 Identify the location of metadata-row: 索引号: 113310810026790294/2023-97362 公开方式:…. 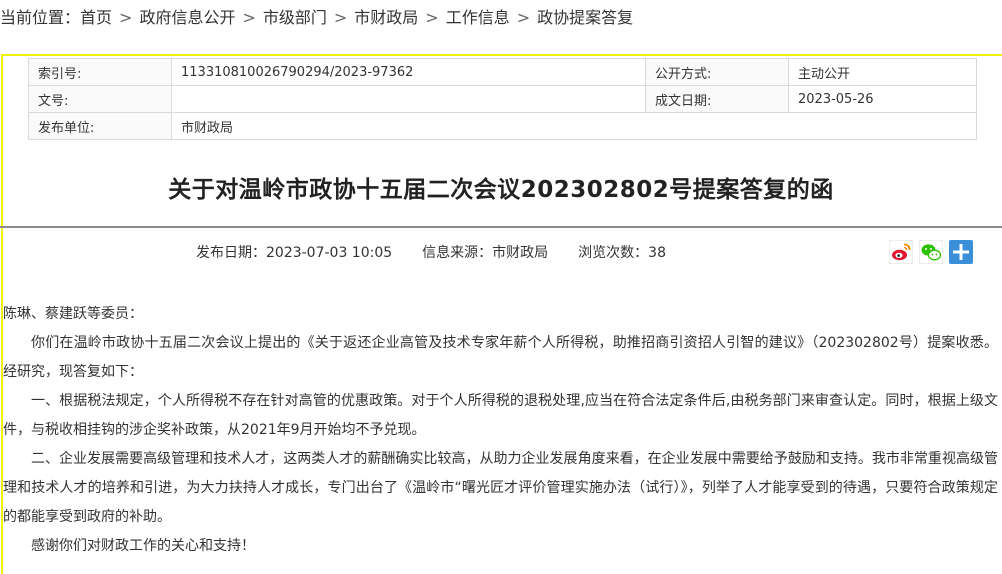
(502, 72).